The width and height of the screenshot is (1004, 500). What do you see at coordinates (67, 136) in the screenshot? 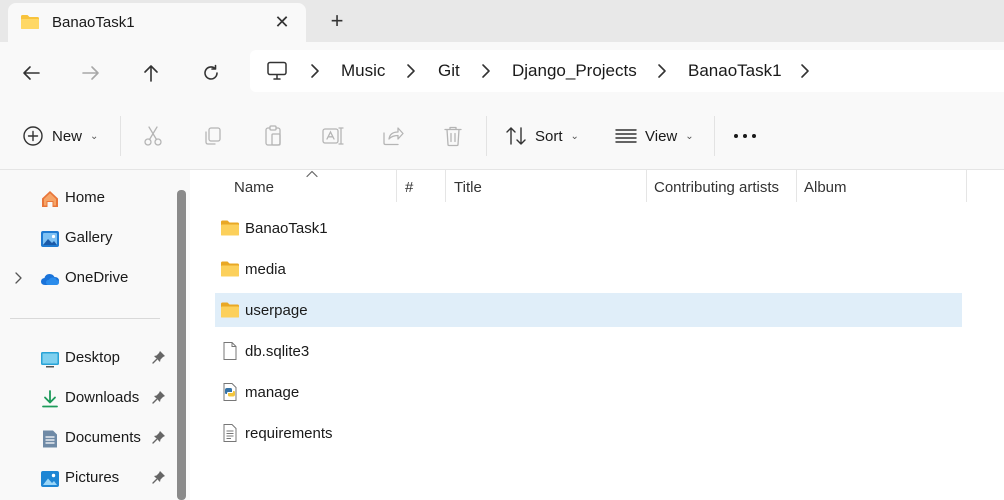
I see `new-label: New` at bounding box center [67, 136].